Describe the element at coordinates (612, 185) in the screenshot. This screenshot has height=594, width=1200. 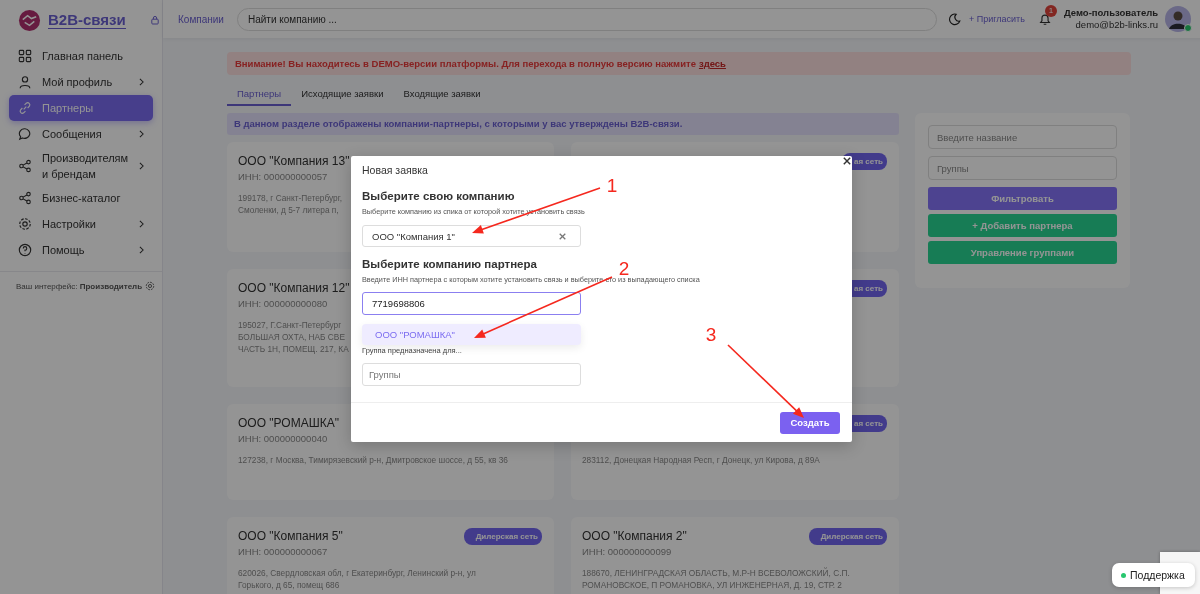
I see `annotation-number: 1` at that location.